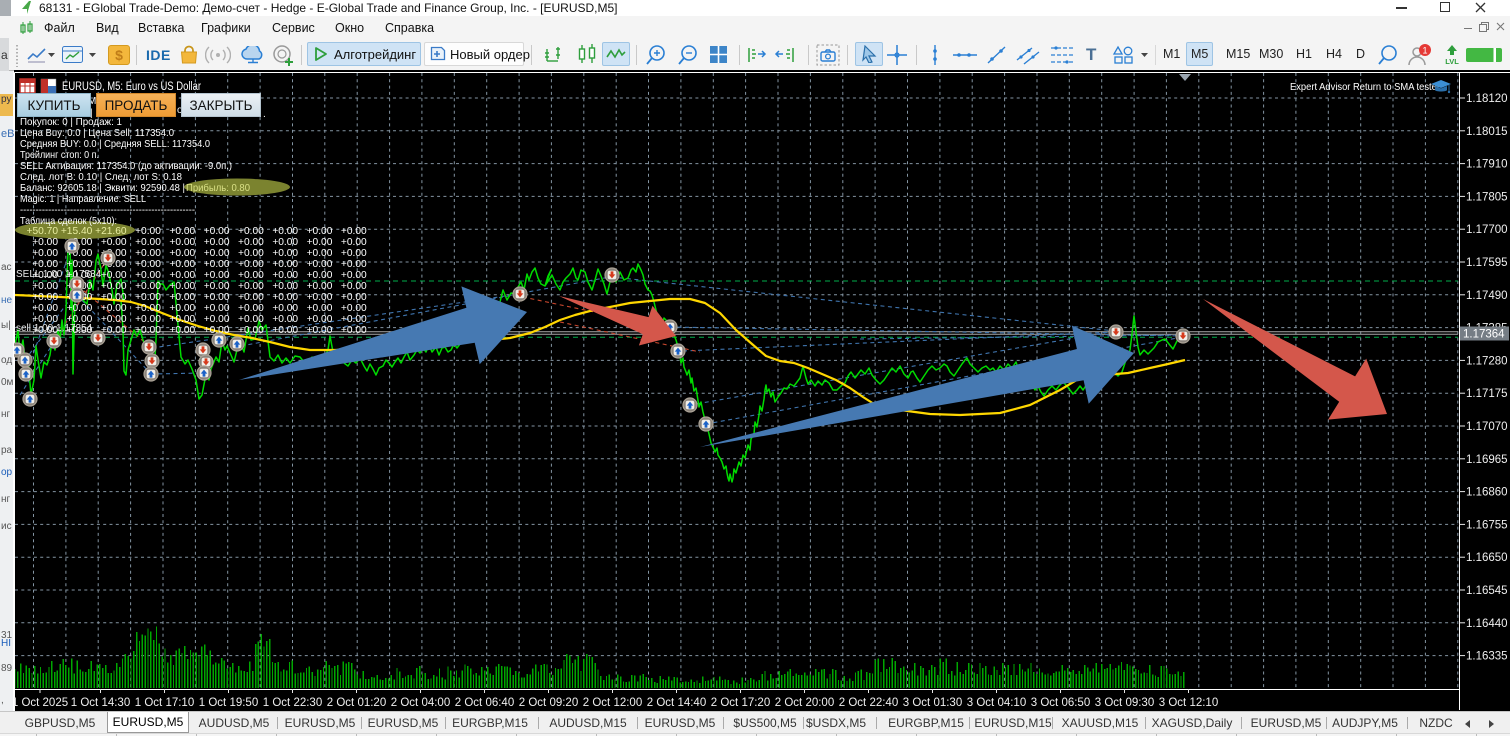 Image resolution: width=1510 pixels, height=736 pixels. Describe the element at coordinates (1487, 361) in the screenshot. I see `svg-text: 1.17280` at that location.